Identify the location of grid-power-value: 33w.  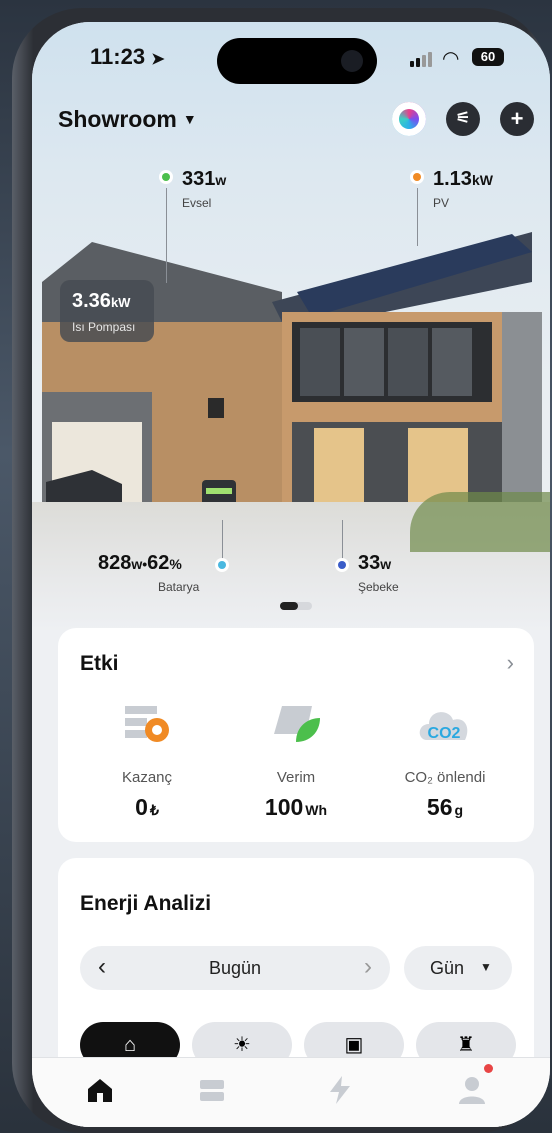
(375, 563).